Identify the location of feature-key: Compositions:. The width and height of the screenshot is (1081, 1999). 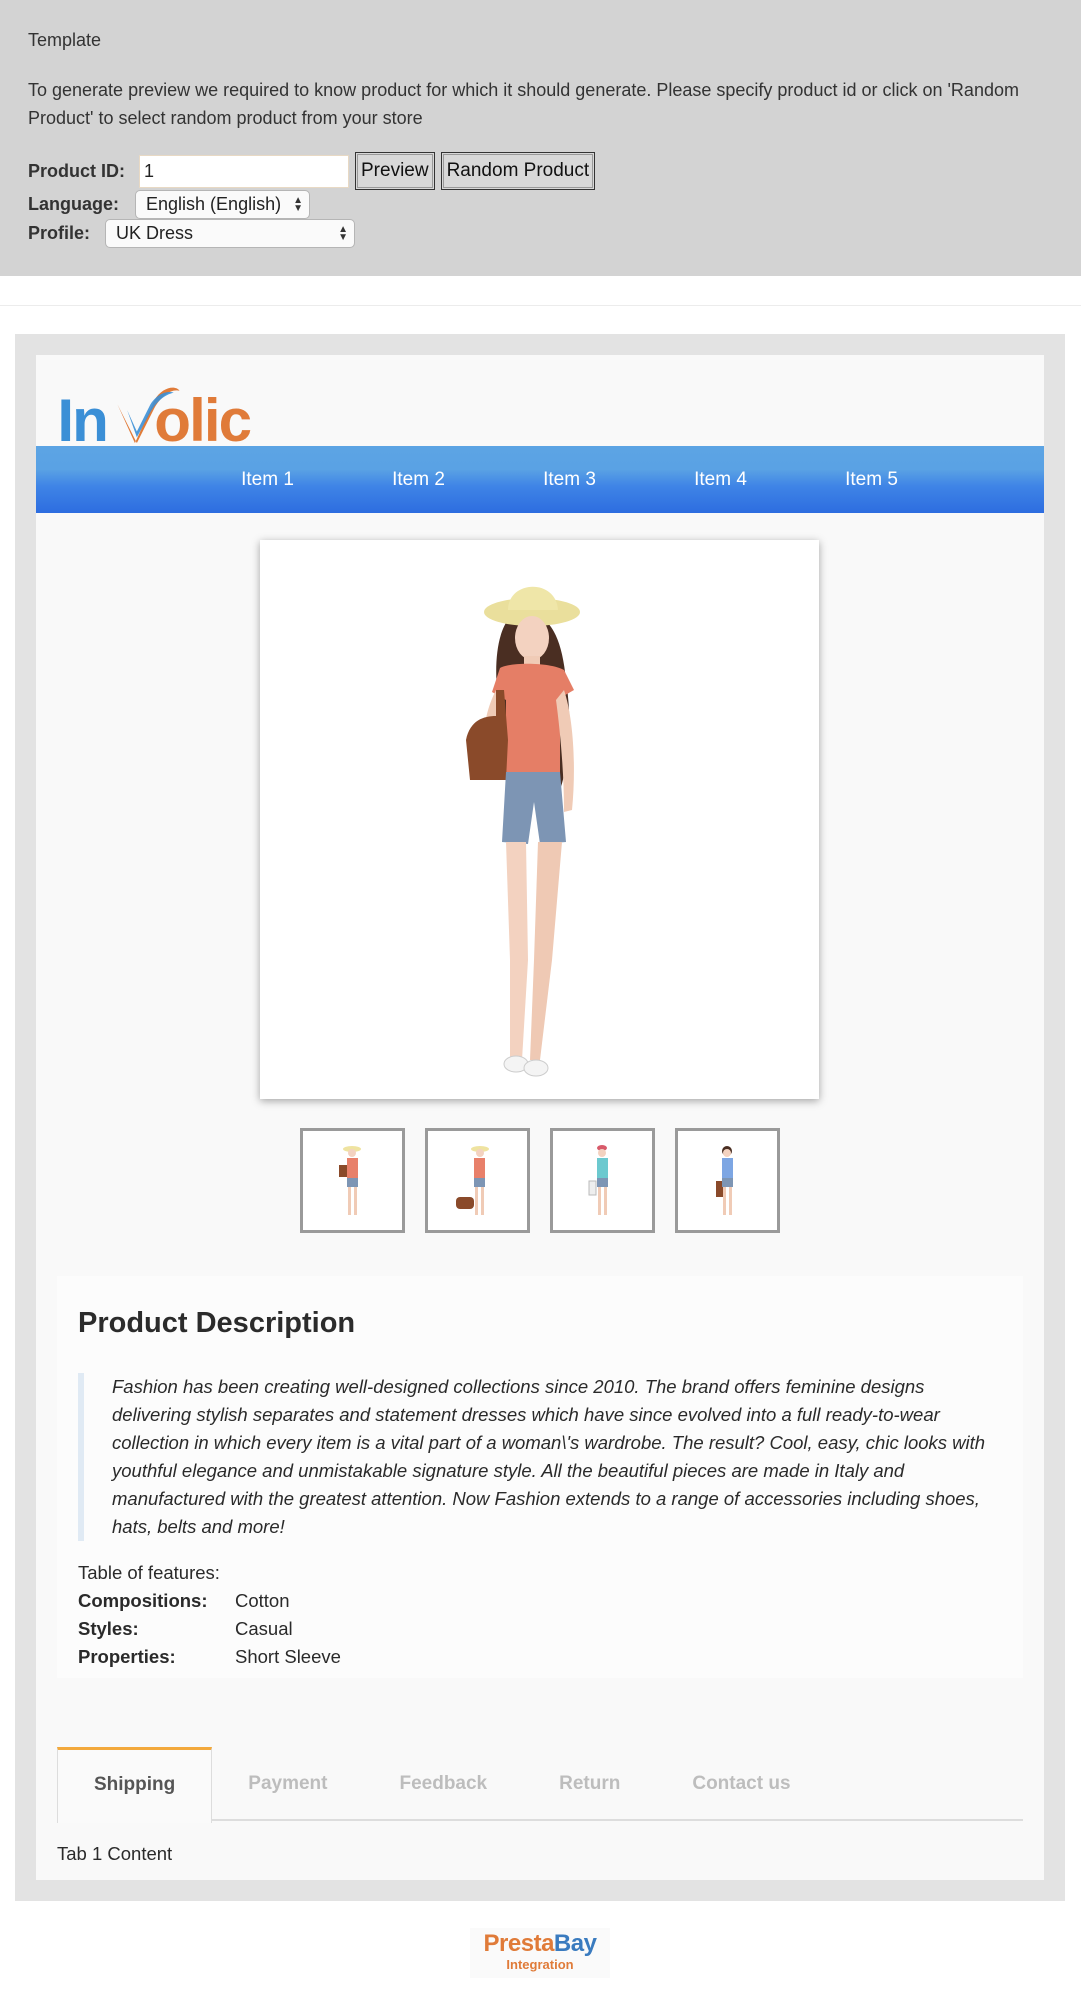
(143, 1600).